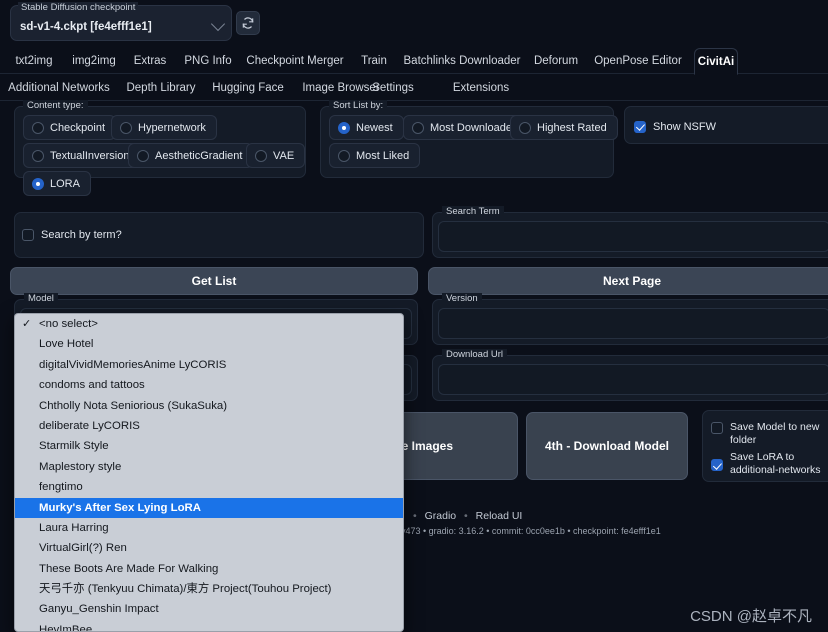  Describe the element at coordinates (633, 236) in the screenshot. I see `search-term-input` at that location.